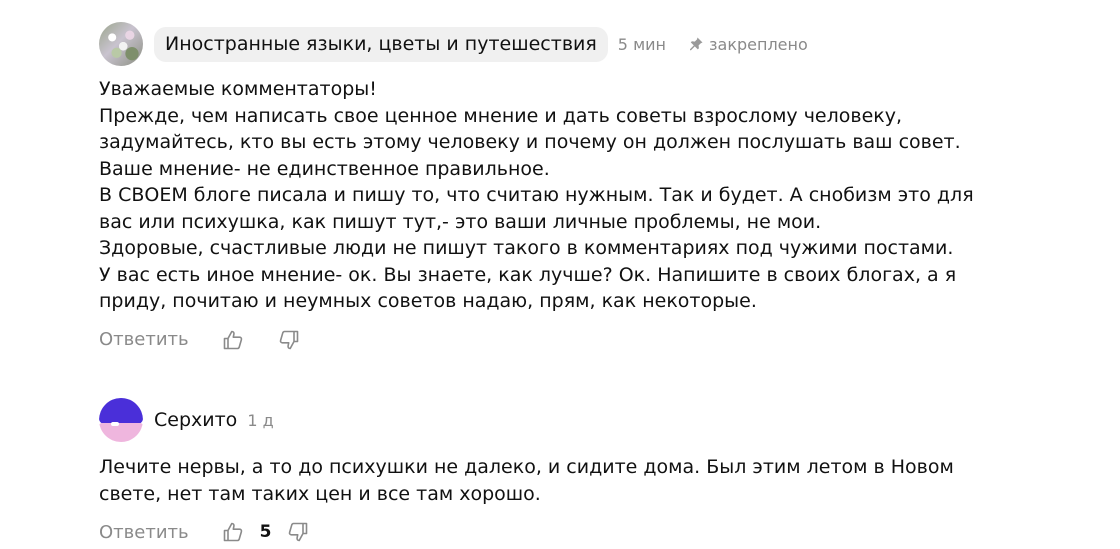 This screenshot has height=549, width=1120. Describe the element at coordinates (599, 532) in the screenshot. I see `comment-actions: Ответить 5` at that location.